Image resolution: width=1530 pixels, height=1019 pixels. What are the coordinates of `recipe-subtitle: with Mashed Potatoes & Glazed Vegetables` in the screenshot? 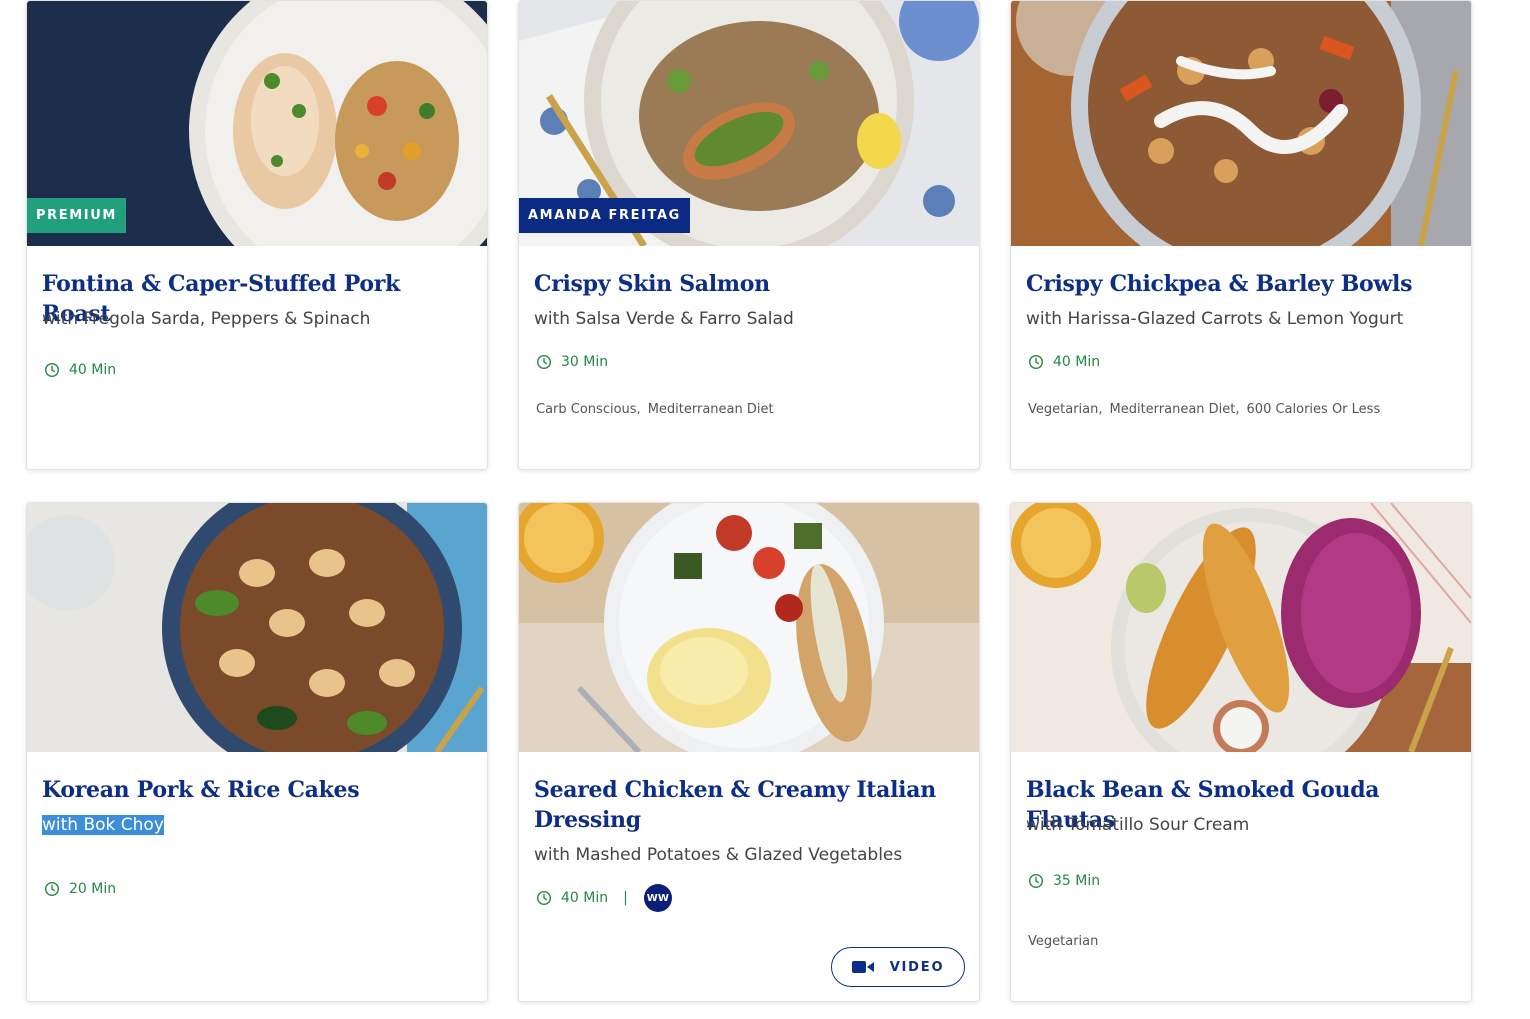 It's located at (718, 855).